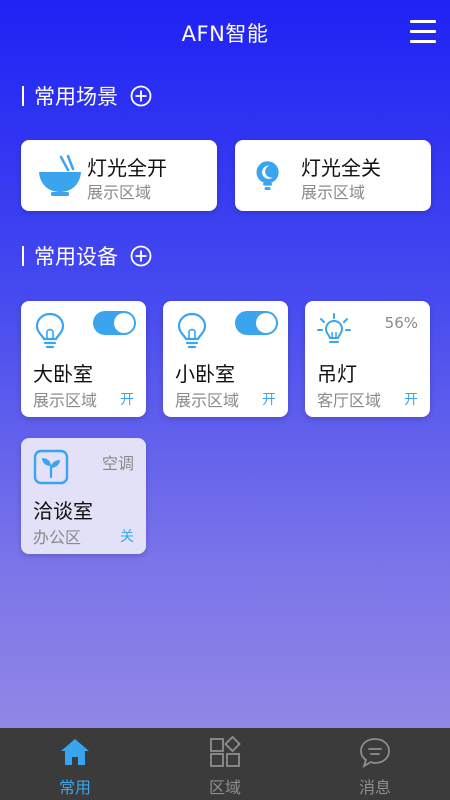 This screenshot has width=450, height=800. I want to click on scene-card-all-on: 灯光全开 展示区域, so click(119, 175).